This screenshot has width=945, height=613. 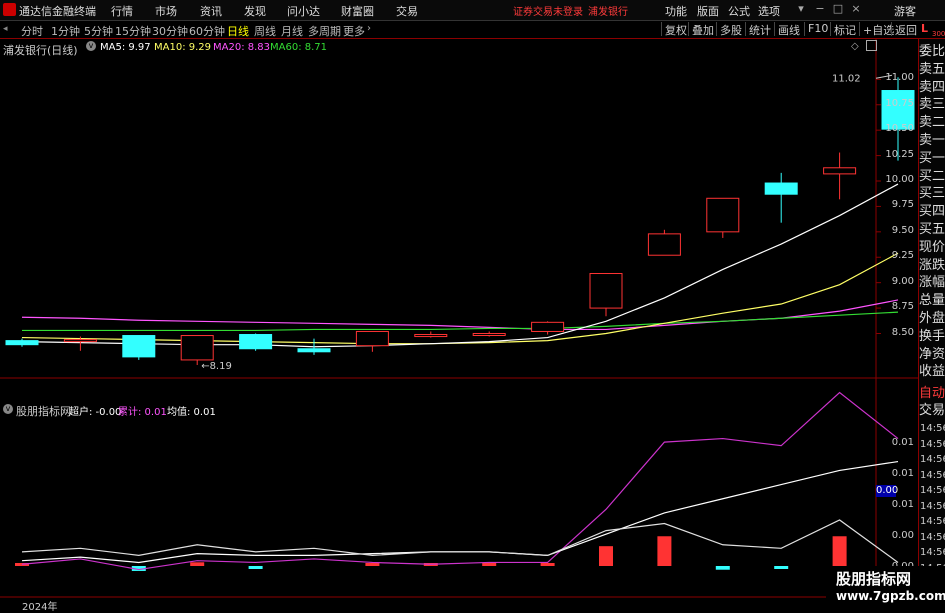 I want to click on period-fenshi: 分时, so click(x=32, y=31).